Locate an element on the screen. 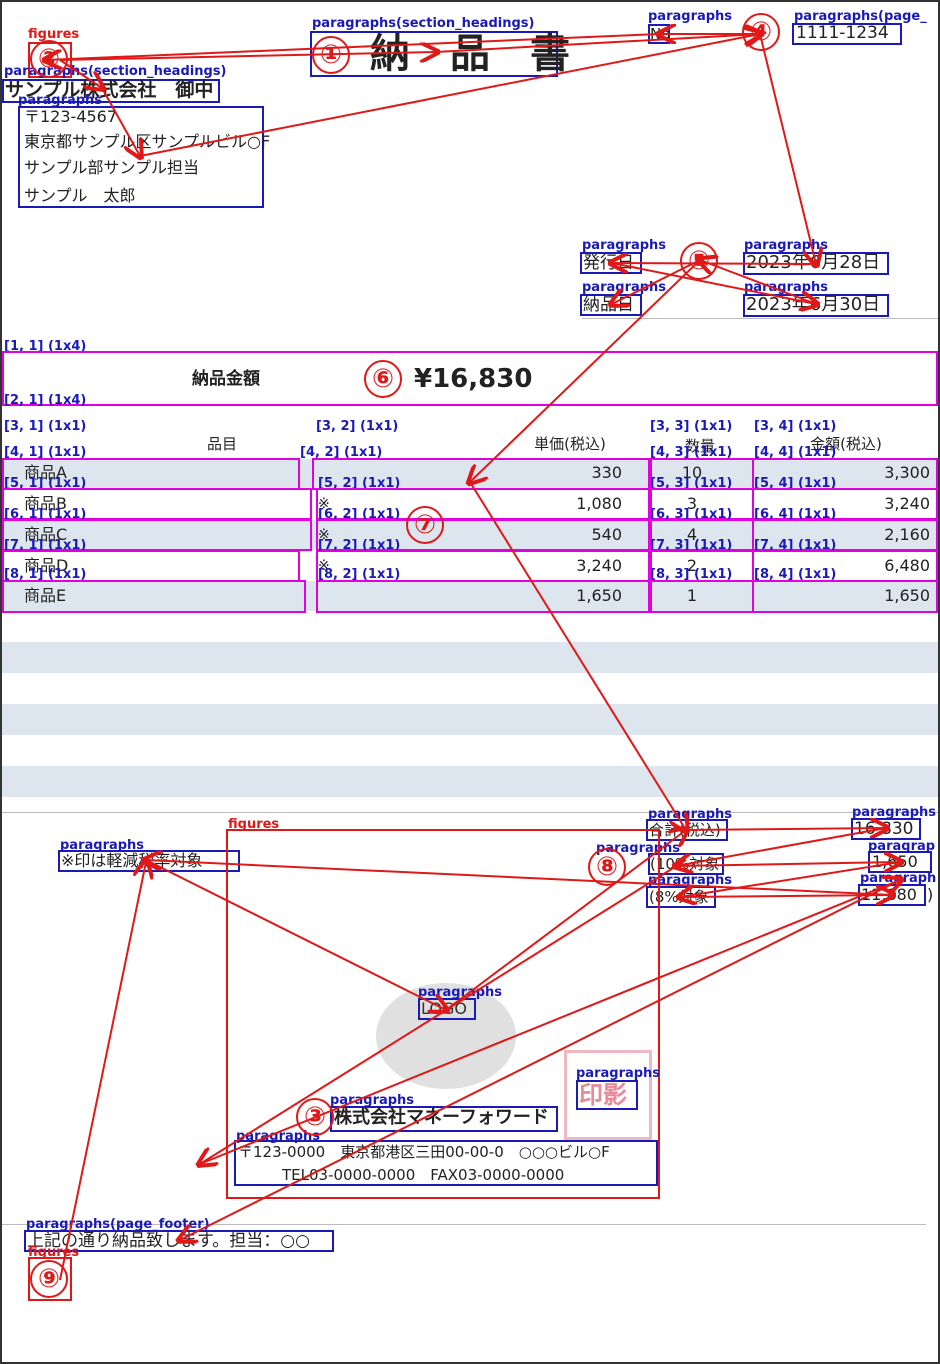  order-number-6: ⑥ is located at coordinates (383, 379).